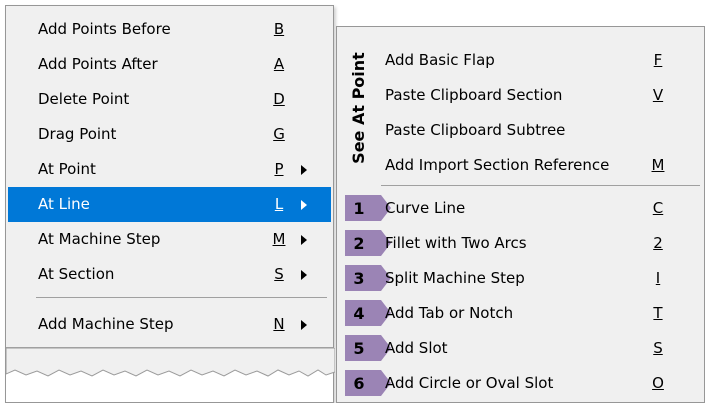 The image size is (705, 403). What do you see at coordinates (497, 165) in the screenshot?
I see `menu-item-label: Add Import Section Reference` at bounding box center [497, 165].